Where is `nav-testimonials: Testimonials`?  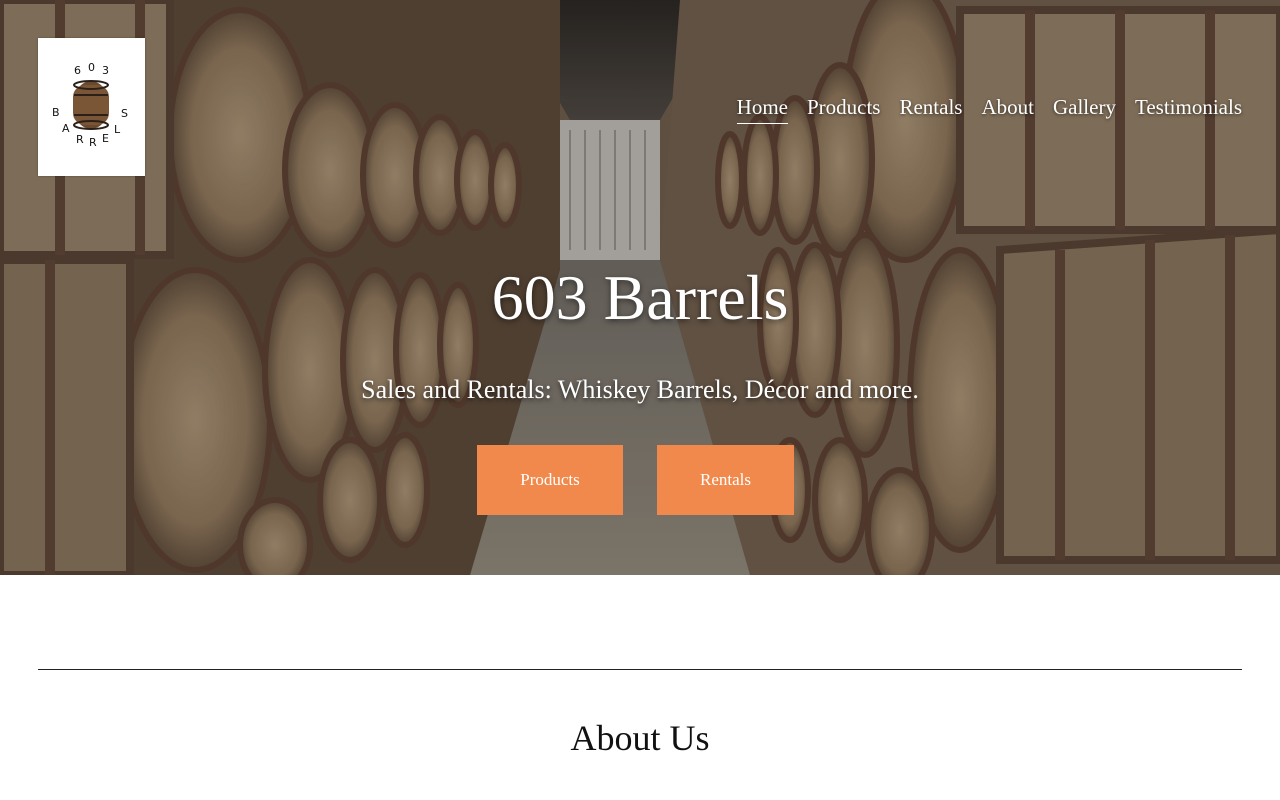
nav-testimonials: Testimonials is located at coordinates (1188, 108).